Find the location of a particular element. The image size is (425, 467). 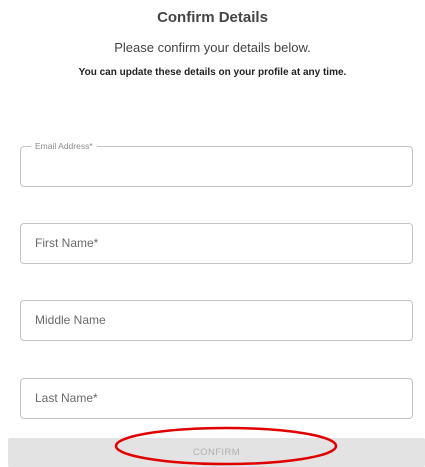

first-name-field: First Name* is located at coordinates (216, 243).